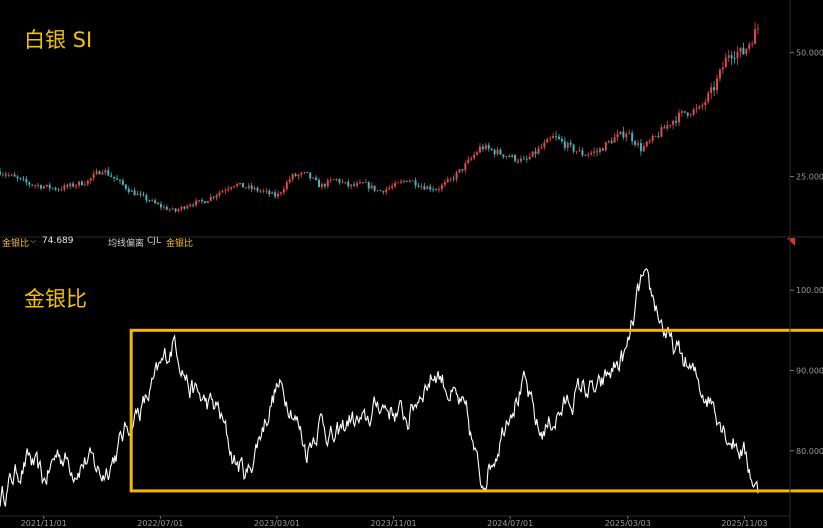  I want to click on tab-ma-deviation: 均线偏离, so click(126, 242).